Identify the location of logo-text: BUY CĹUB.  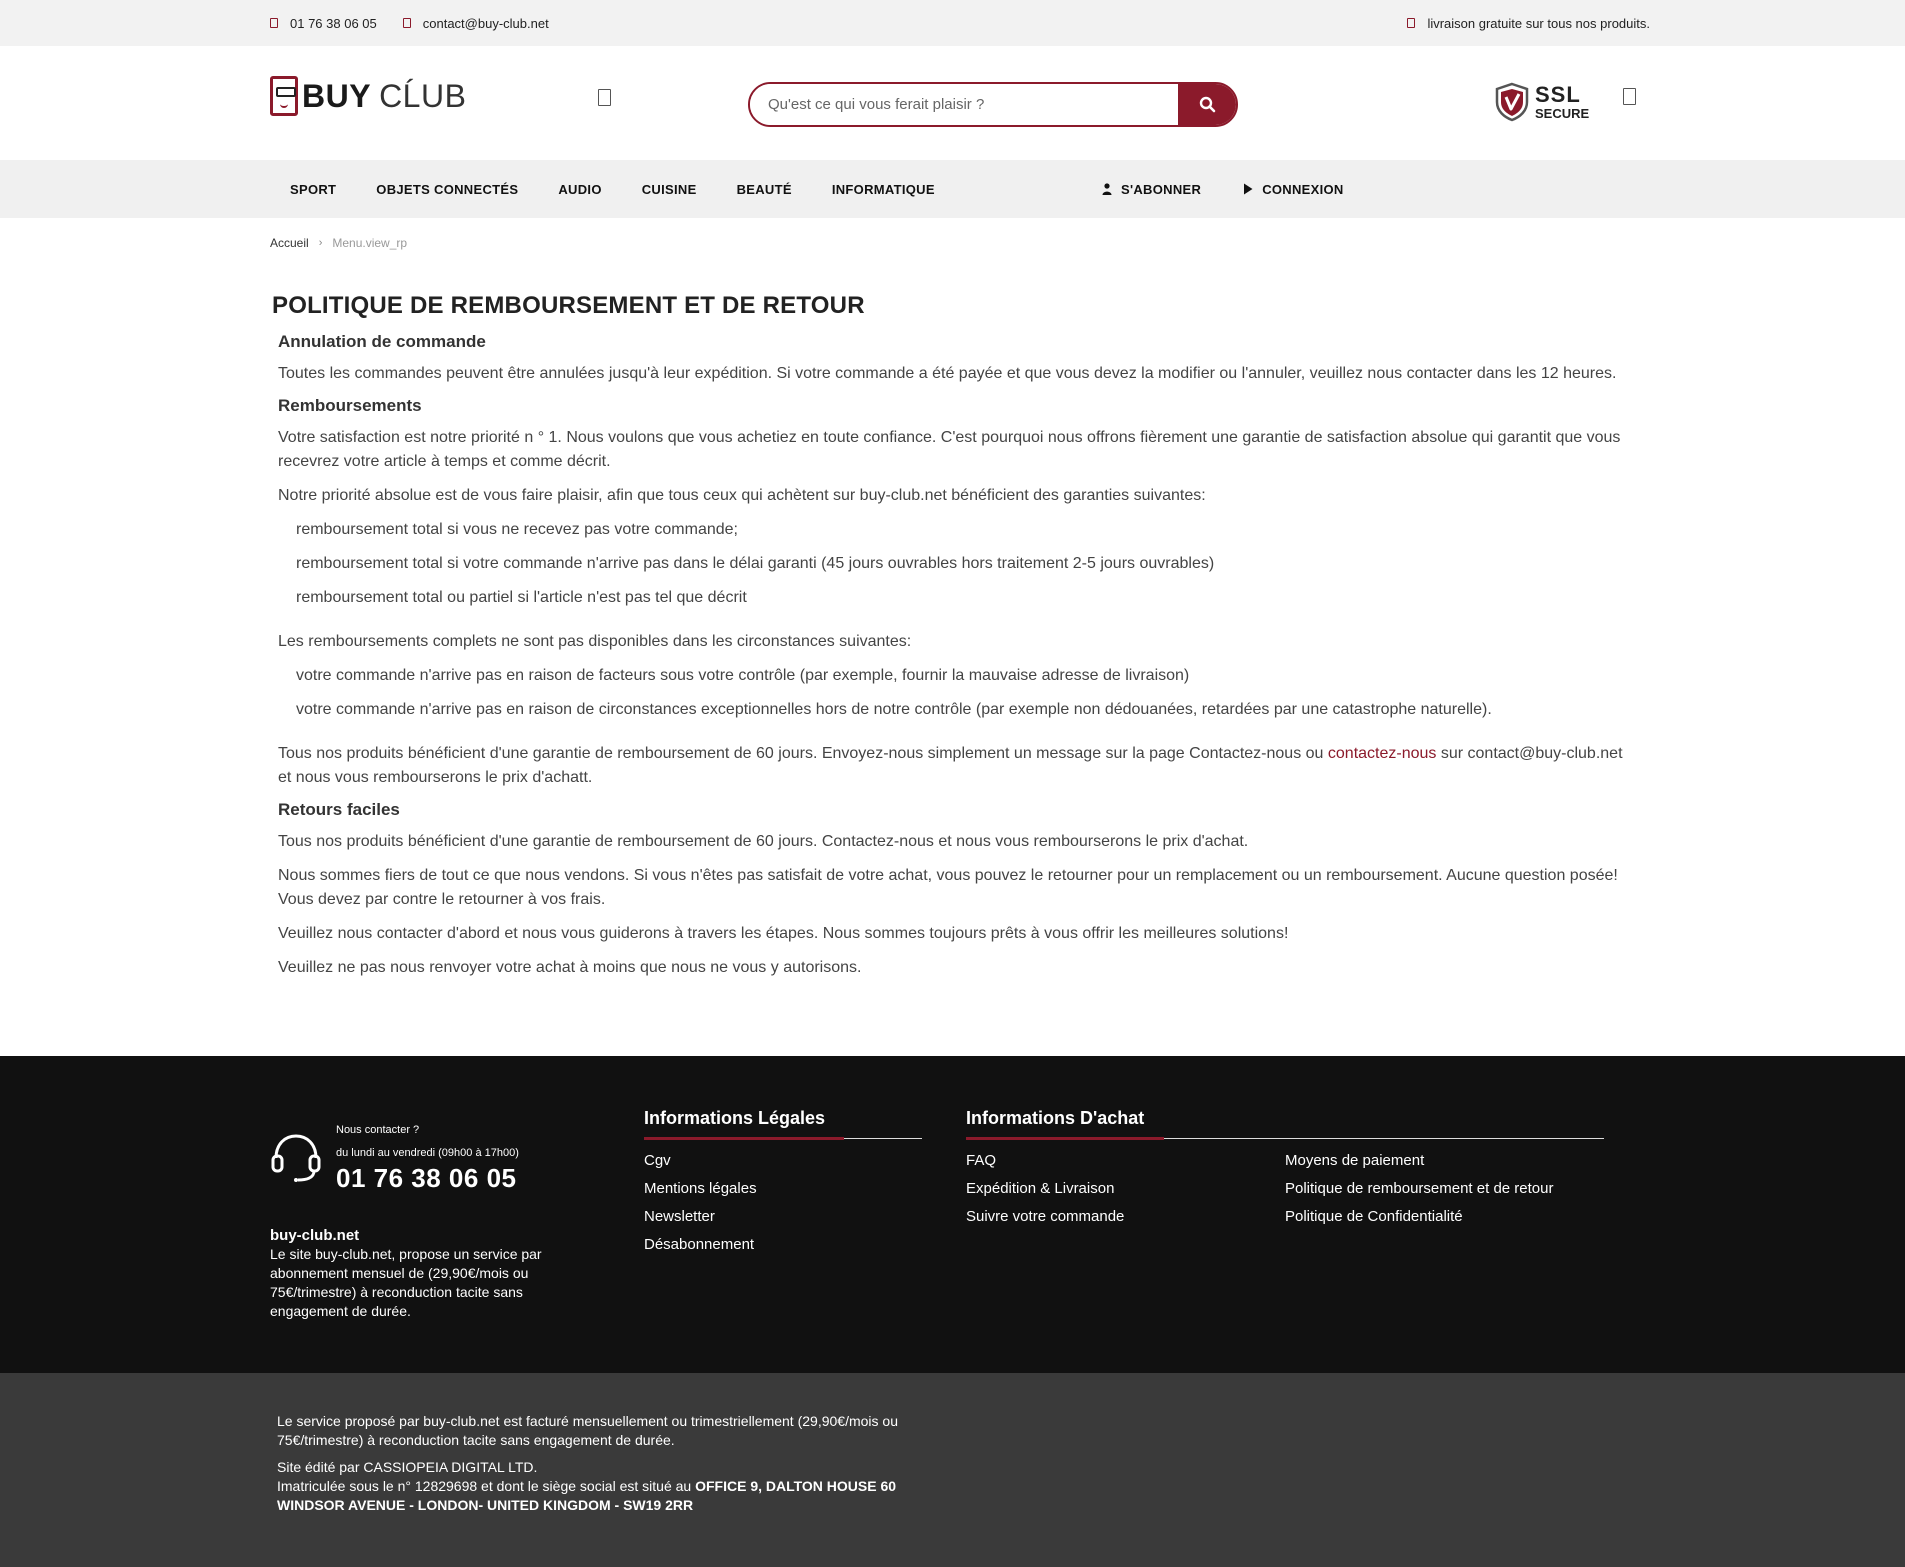
(384, 96).